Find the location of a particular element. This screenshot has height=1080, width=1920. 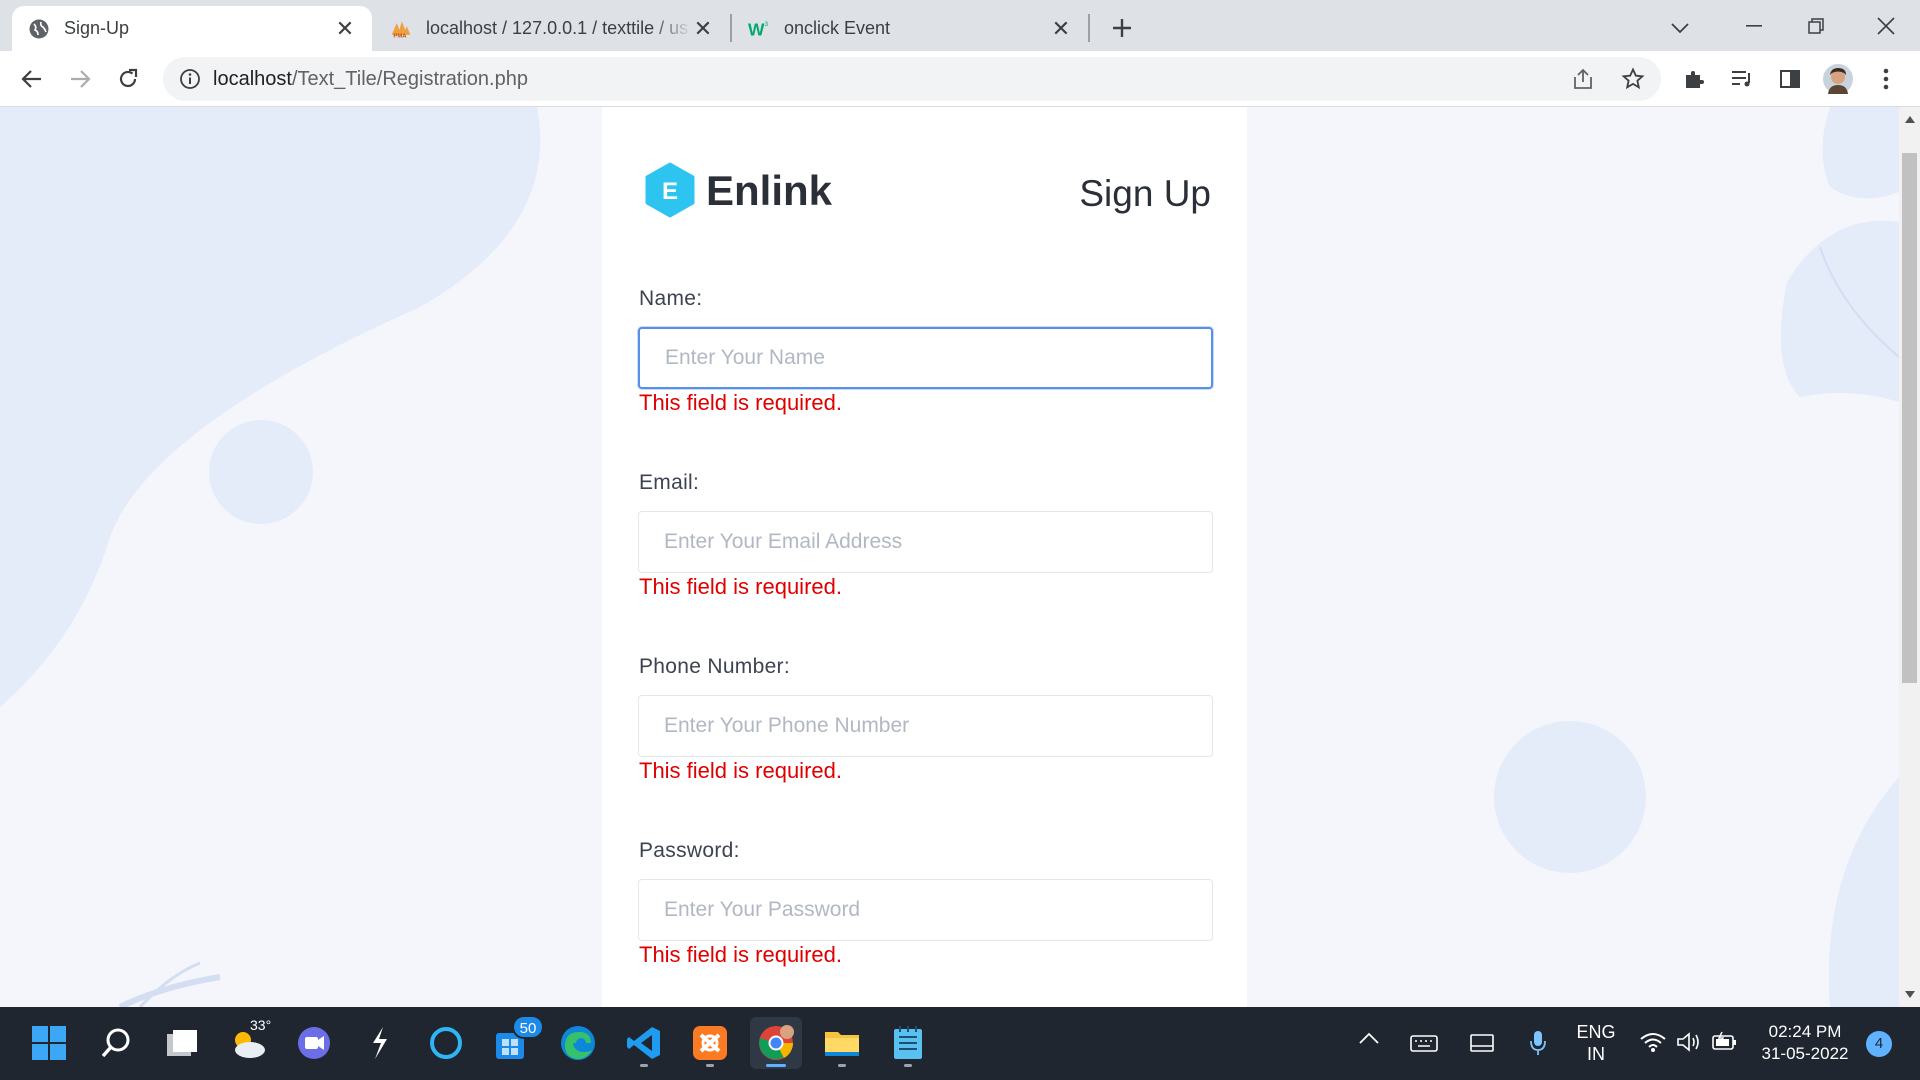

clock: 02:24 PM 31-05-2022 is located at coordinates (1805, 1043).